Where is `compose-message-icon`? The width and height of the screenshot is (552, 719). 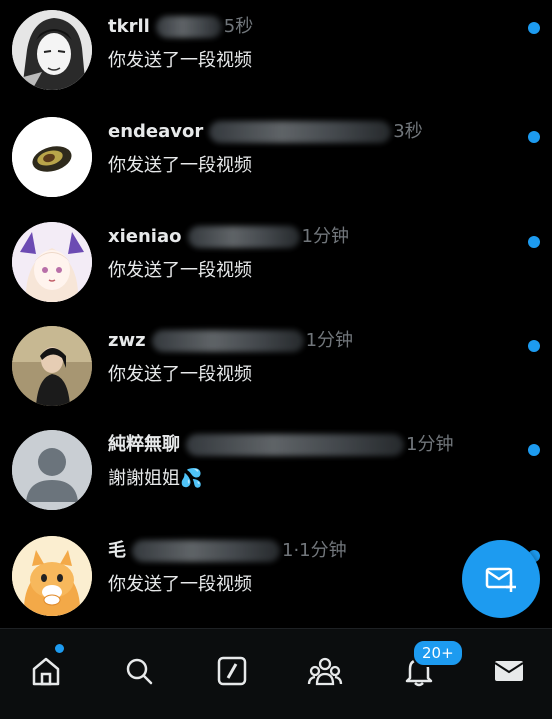
compose-message-icon is located at coordinates (500, 579).